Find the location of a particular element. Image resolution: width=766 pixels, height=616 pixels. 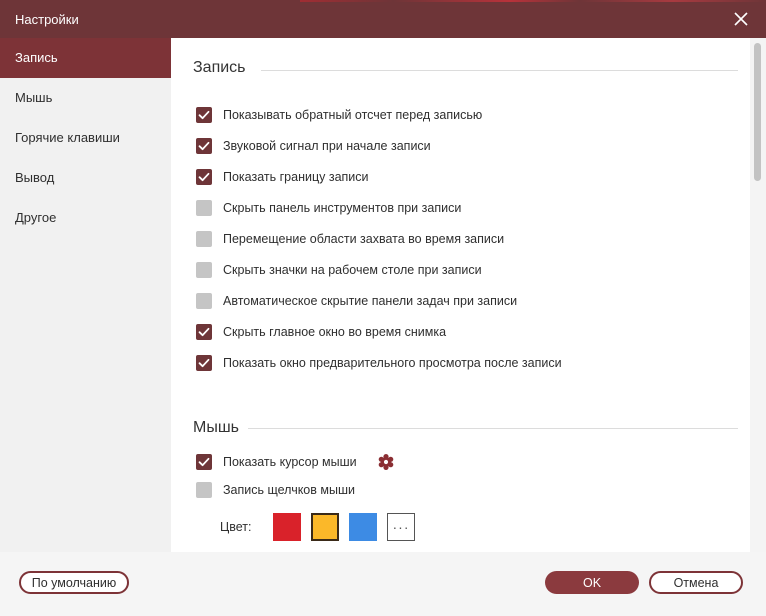

gear-icon is located at coordinates (386, 462).